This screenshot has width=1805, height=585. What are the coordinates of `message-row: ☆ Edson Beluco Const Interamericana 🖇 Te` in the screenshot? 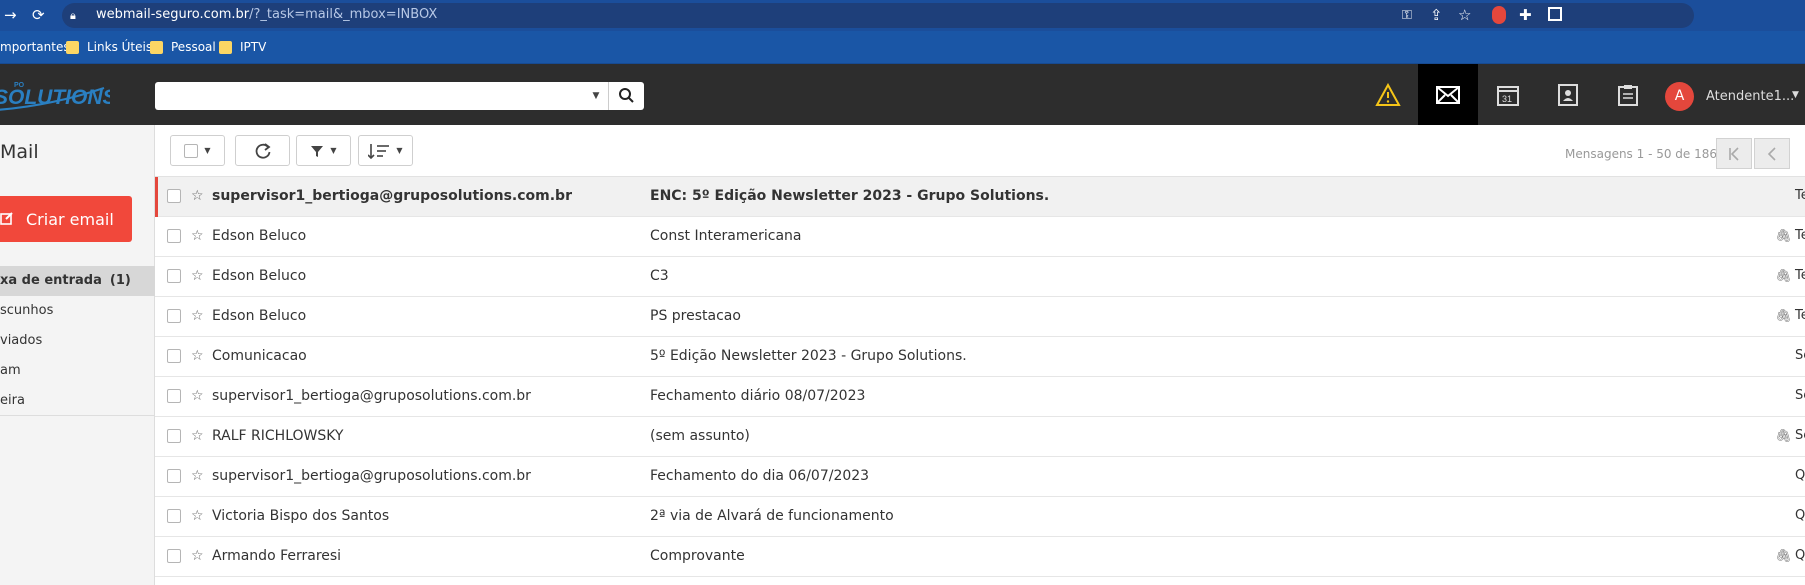 It's located at (980, 237).